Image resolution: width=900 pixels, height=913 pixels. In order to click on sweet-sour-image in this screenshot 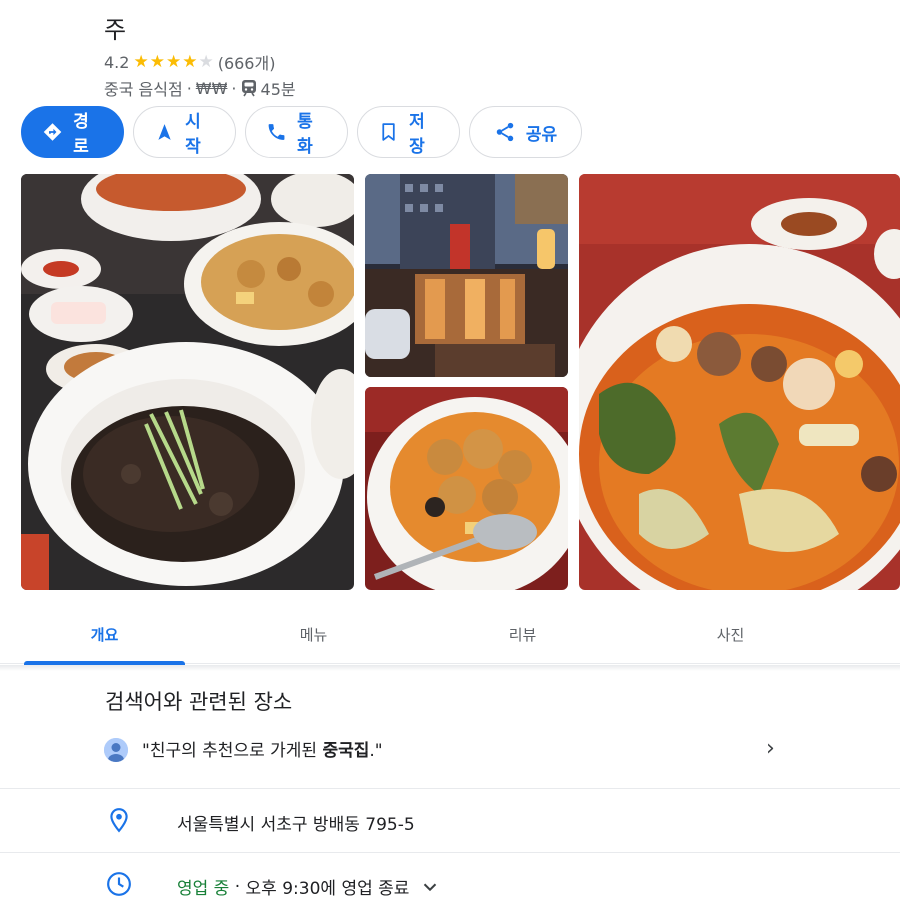, I will do `click(466, 488)`.